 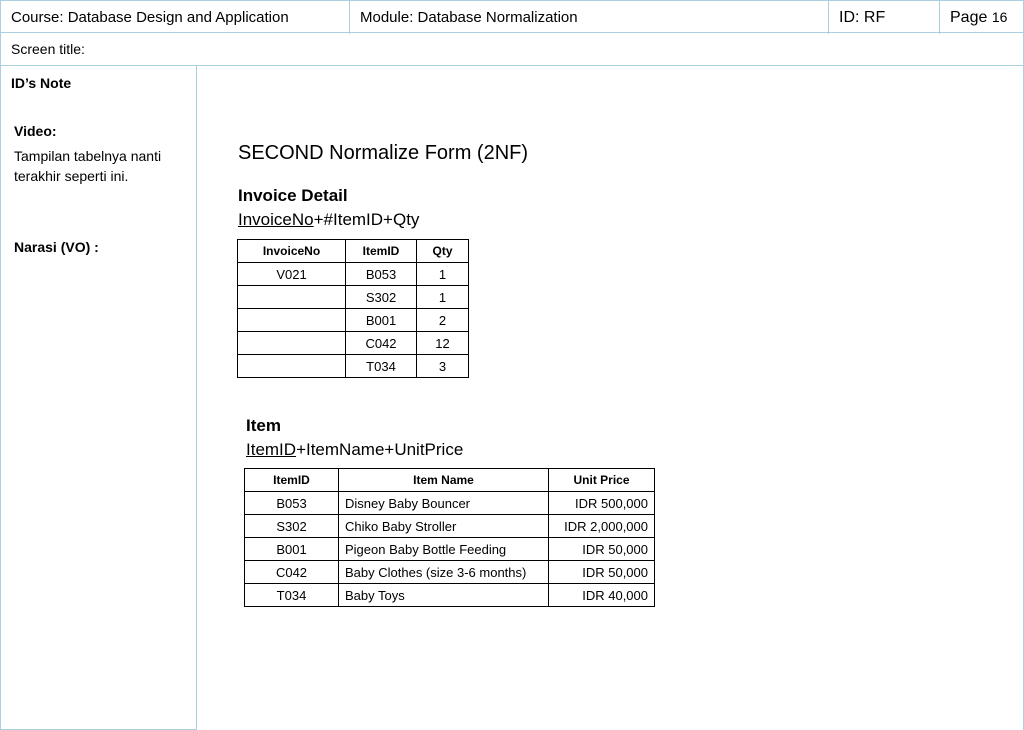 What do you see at coordinates (443, 572) in the screenshot?
I see `table-cell: Baby Clothes (size 3-6 months)` at bounding box center [443, 572].